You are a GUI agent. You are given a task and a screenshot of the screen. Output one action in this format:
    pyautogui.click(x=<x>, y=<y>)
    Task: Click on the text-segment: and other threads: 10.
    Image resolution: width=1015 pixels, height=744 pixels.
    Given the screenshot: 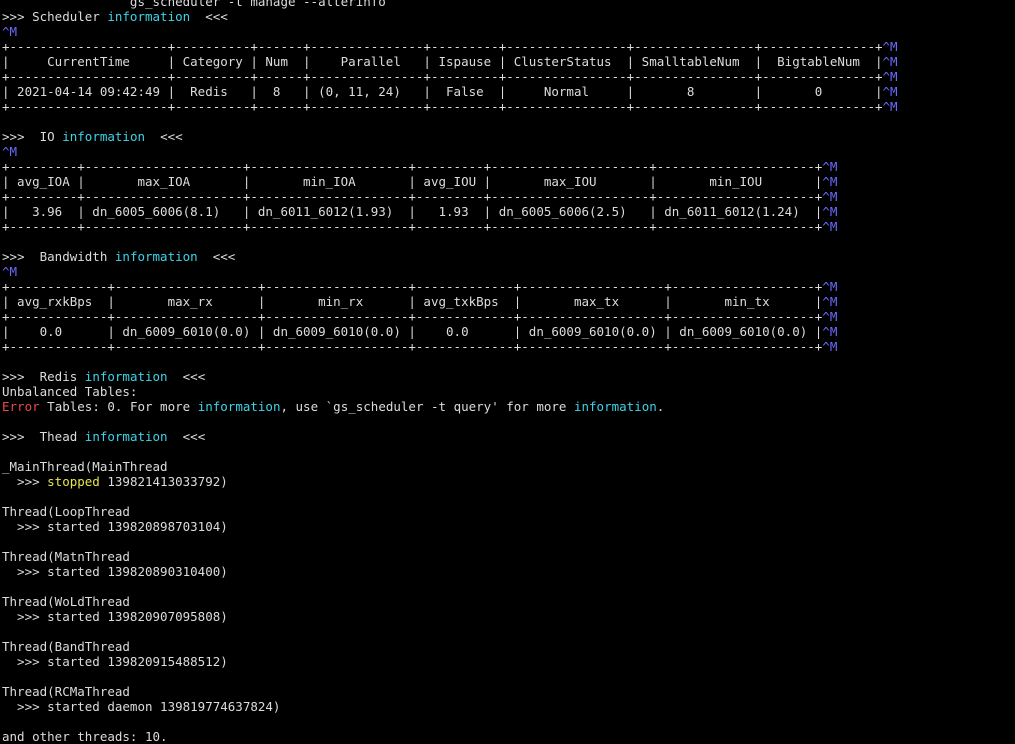 What is the action you would take?
    pyautogui.click(x=85, y=736)
    